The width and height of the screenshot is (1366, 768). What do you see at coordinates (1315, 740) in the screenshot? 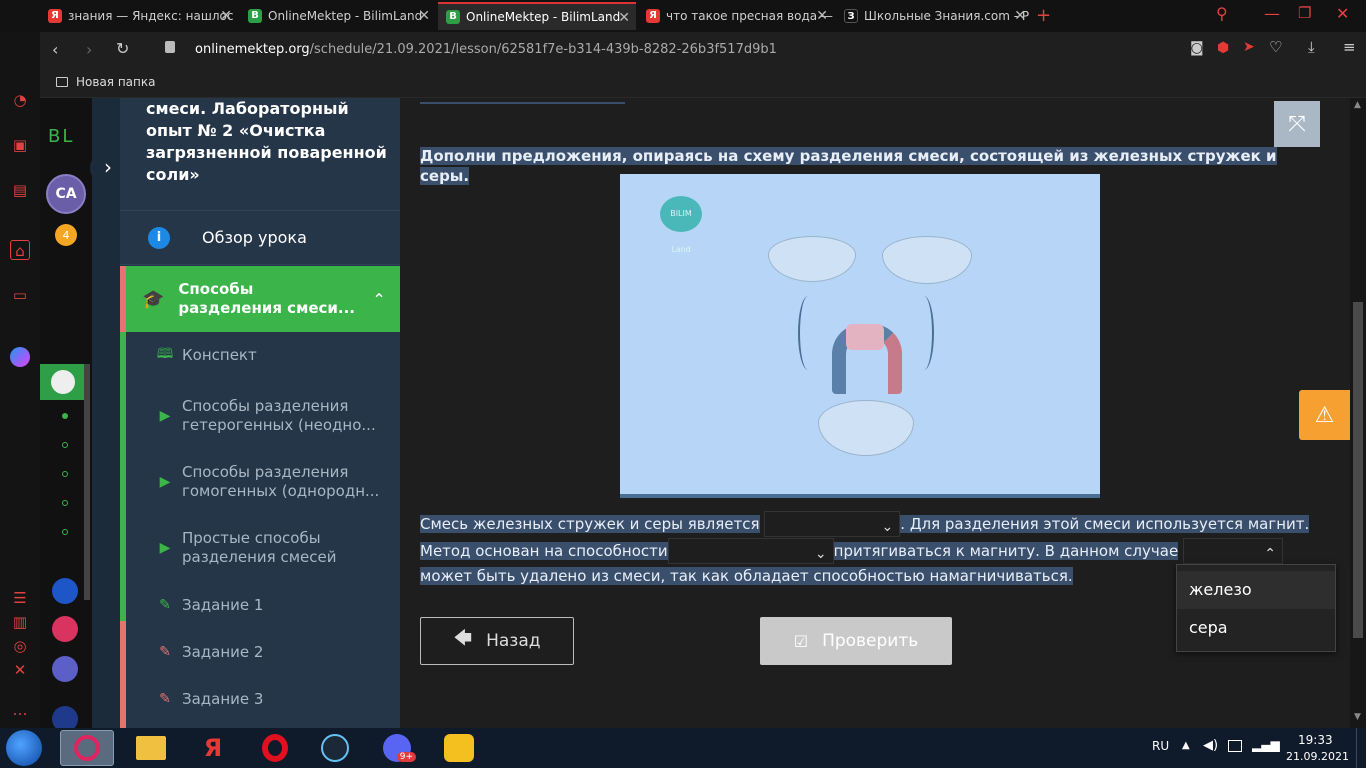
I see `clock-time: 19:33` at bounding box center [1315, 740].